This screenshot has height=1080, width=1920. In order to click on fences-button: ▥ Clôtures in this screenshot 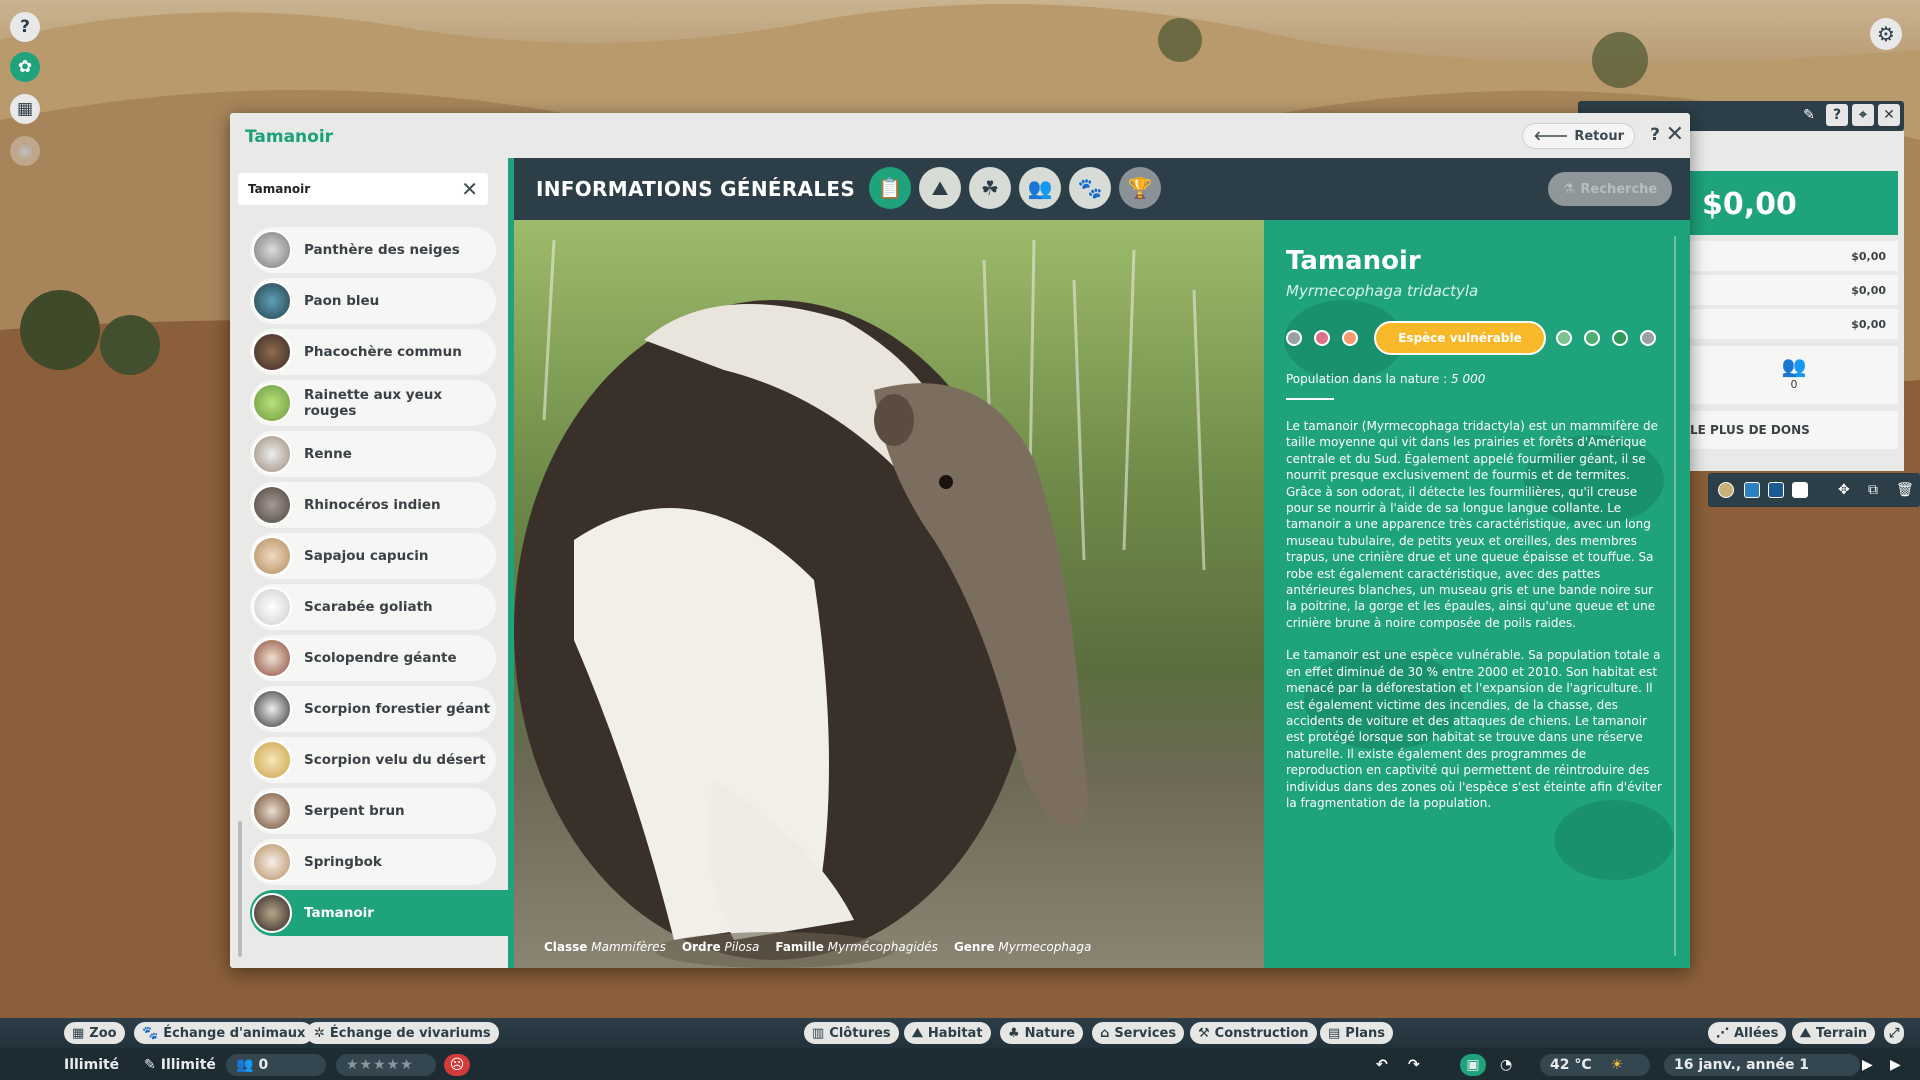, I will do `click(851, 1033)`.